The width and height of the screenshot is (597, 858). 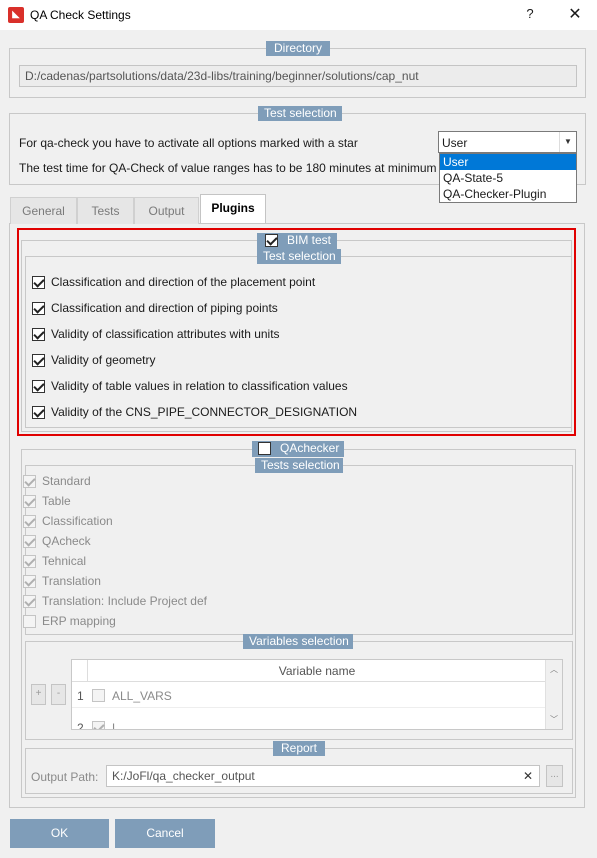 What do you see at coordinates (323, 776) in the screenshot?
I see `output-path-field: K:/JoFl/qa_checker_output ✕` at bounding box center [323, 776].